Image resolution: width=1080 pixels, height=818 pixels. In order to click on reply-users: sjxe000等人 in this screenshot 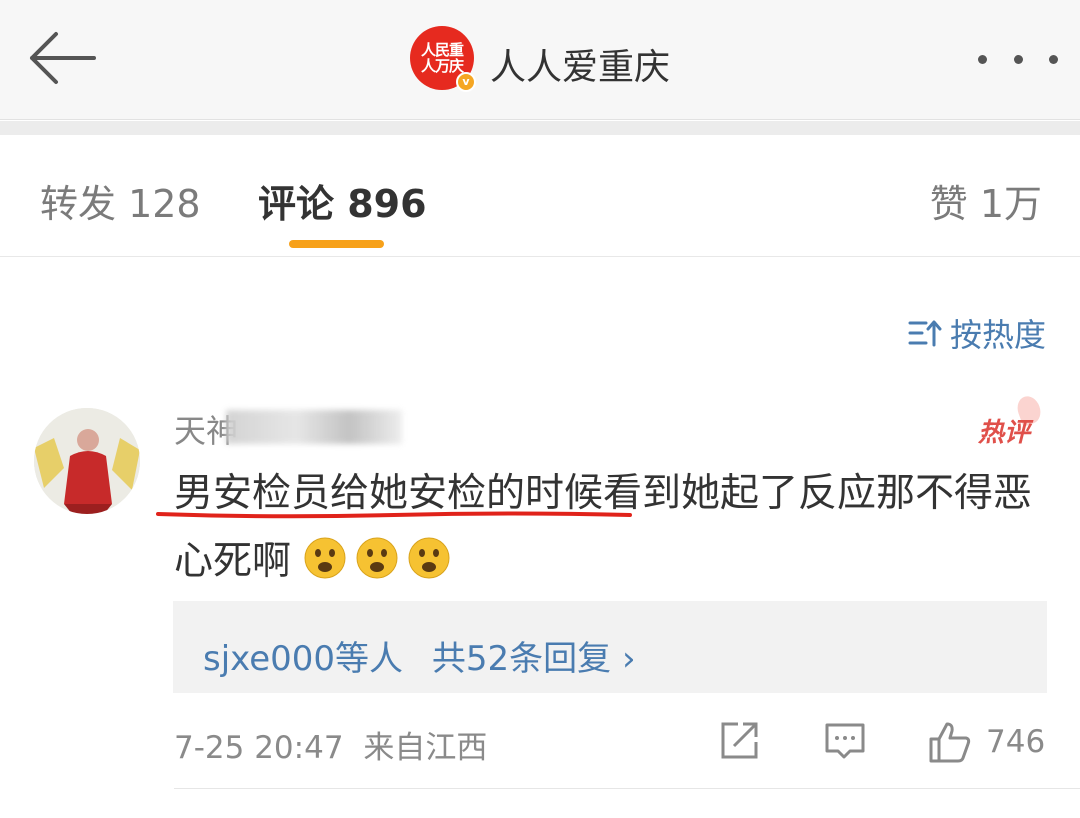, I will do `click(303, 659)`.